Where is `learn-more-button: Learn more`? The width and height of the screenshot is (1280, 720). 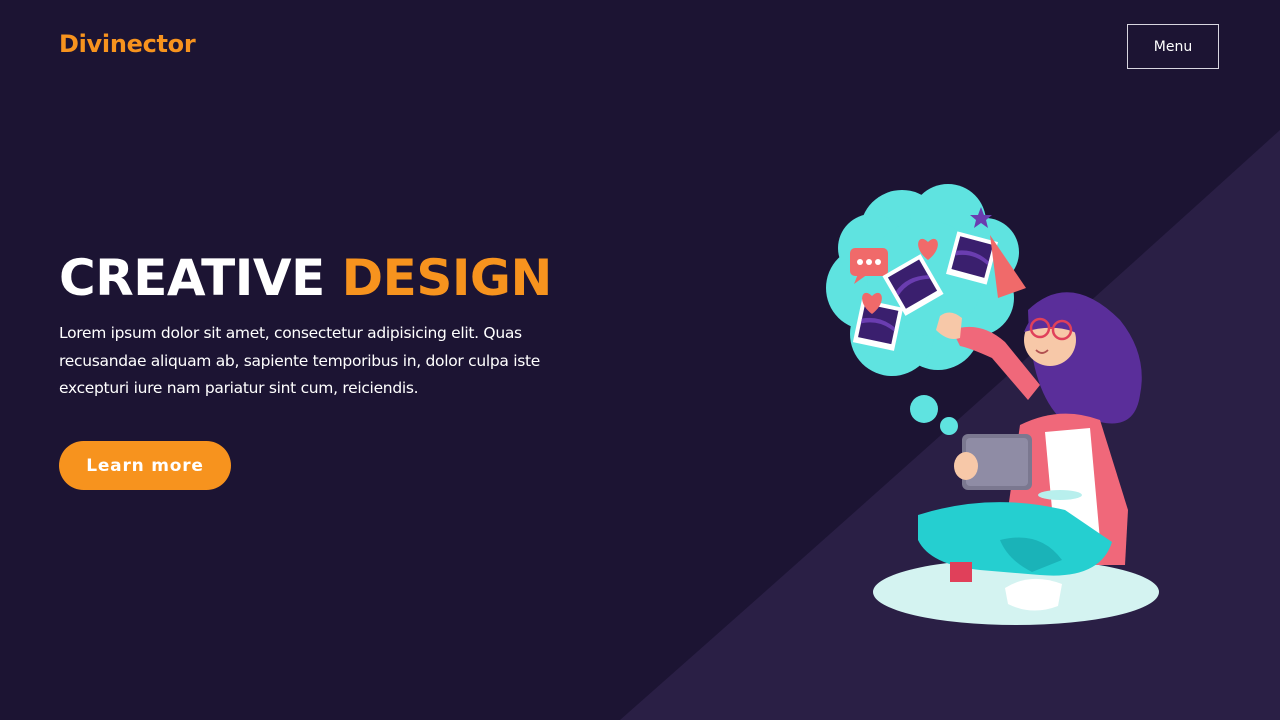 learn-more-button: Learn more is located at coordinates (145, 465).